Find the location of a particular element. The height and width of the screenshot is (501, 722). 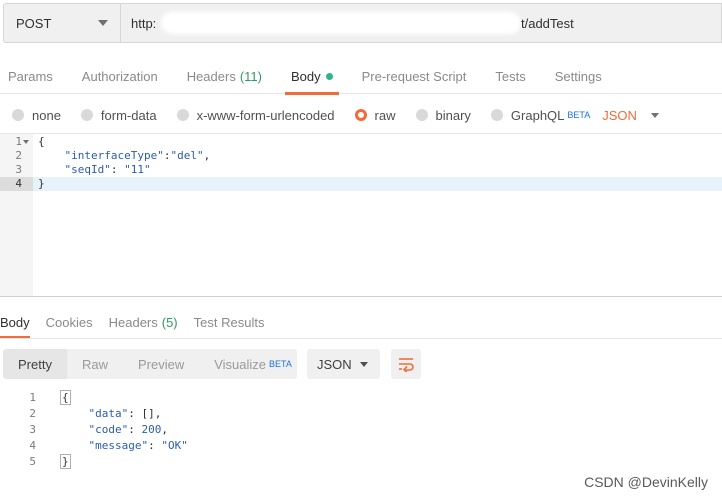

radio-label: form-data is located at coordinates (128, 115).